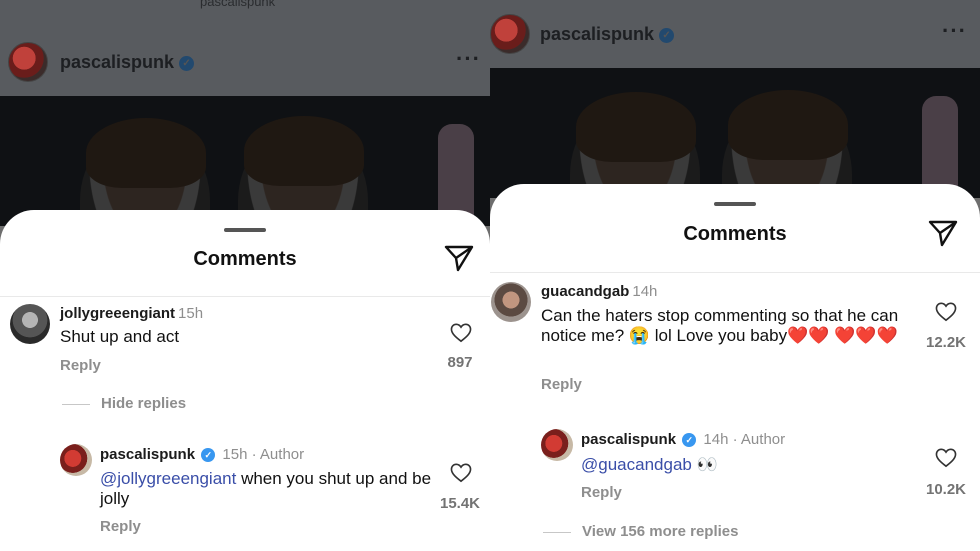  Describe the element at coordinates (716, 439) in the screenshot. I see `reply-time: 14h` at that location.